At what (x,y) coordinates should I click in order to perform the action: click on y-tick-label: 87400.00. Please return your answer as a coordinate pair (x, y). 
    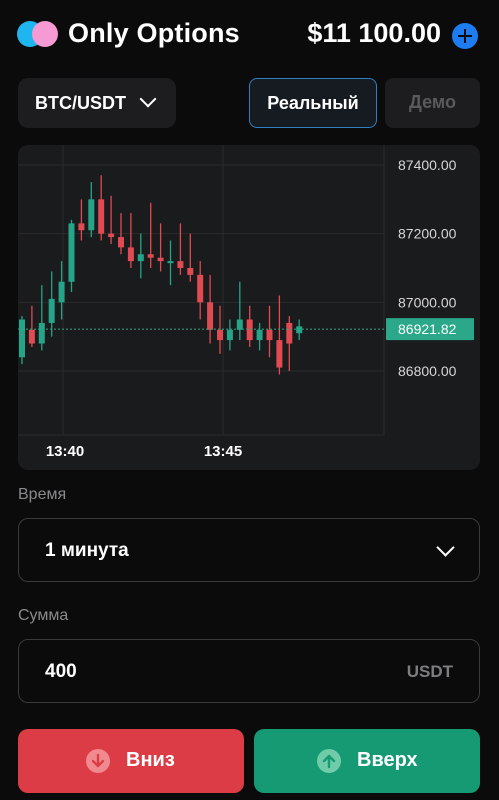
    Looking at the image, I should click on (427, 165).